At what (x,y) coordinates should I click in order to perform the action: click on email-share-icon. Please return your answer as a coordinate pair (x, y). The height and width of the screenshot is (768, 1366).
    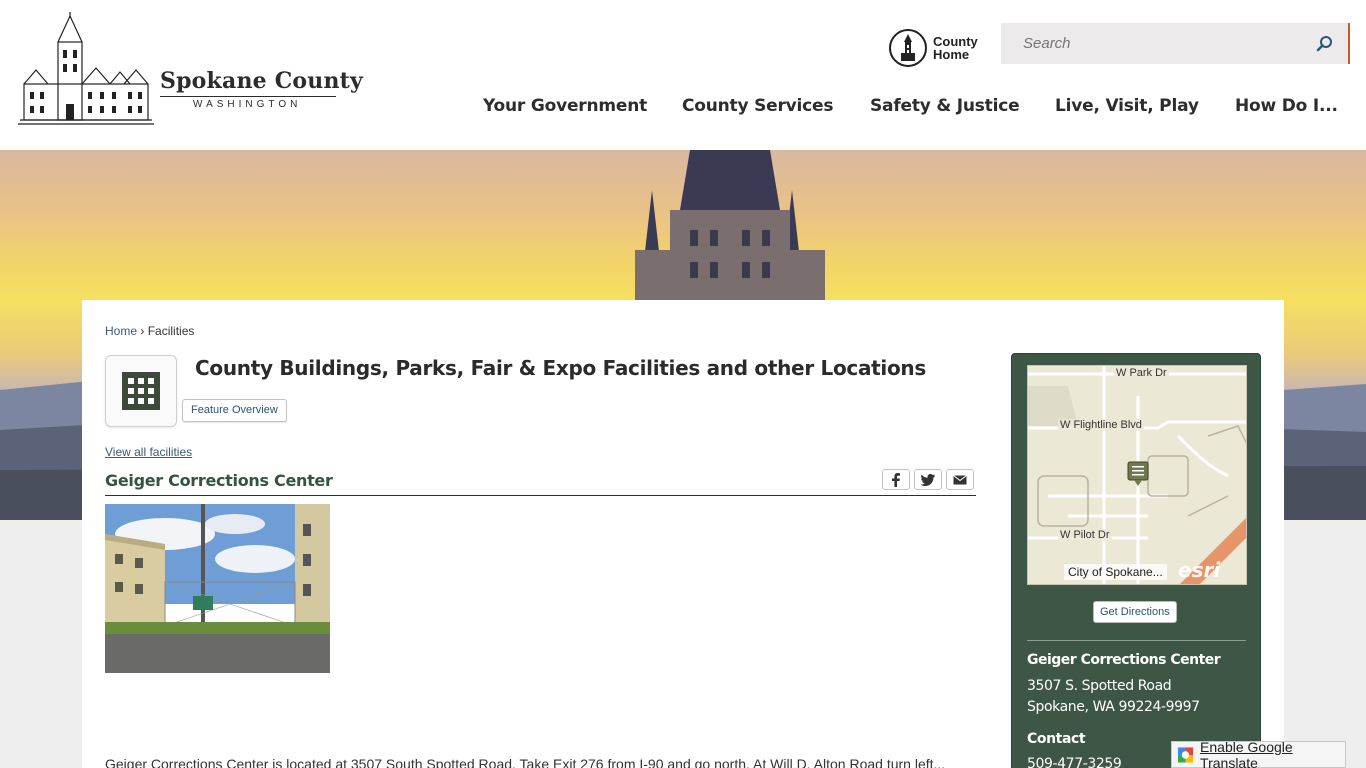
    Looking at the image, I should click on (960, 479).